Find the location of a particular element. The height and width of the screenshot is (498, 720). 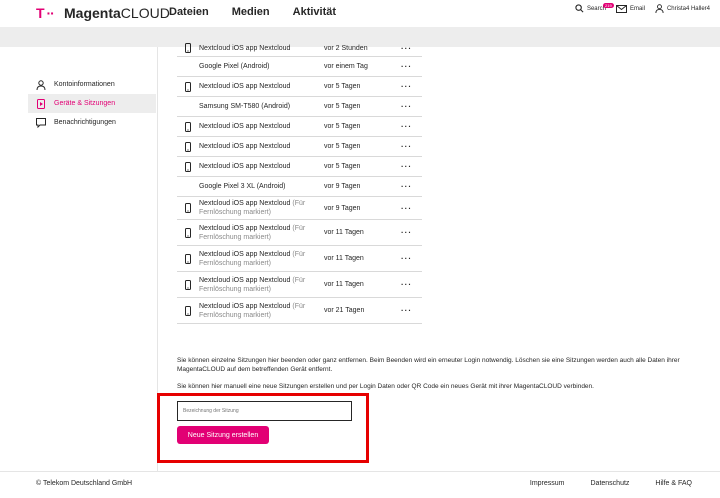

device-name: Google Pixel 3 XL (Android) is located at coordinates (261, 186).